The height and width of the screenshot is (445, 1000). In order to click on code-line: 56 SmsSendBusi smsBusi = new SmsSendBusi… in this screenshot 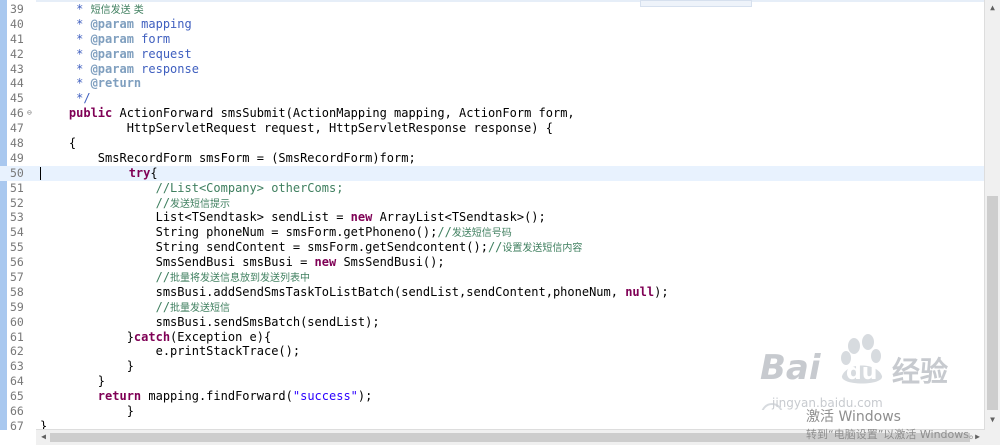, I will do `click(492, 262)`.